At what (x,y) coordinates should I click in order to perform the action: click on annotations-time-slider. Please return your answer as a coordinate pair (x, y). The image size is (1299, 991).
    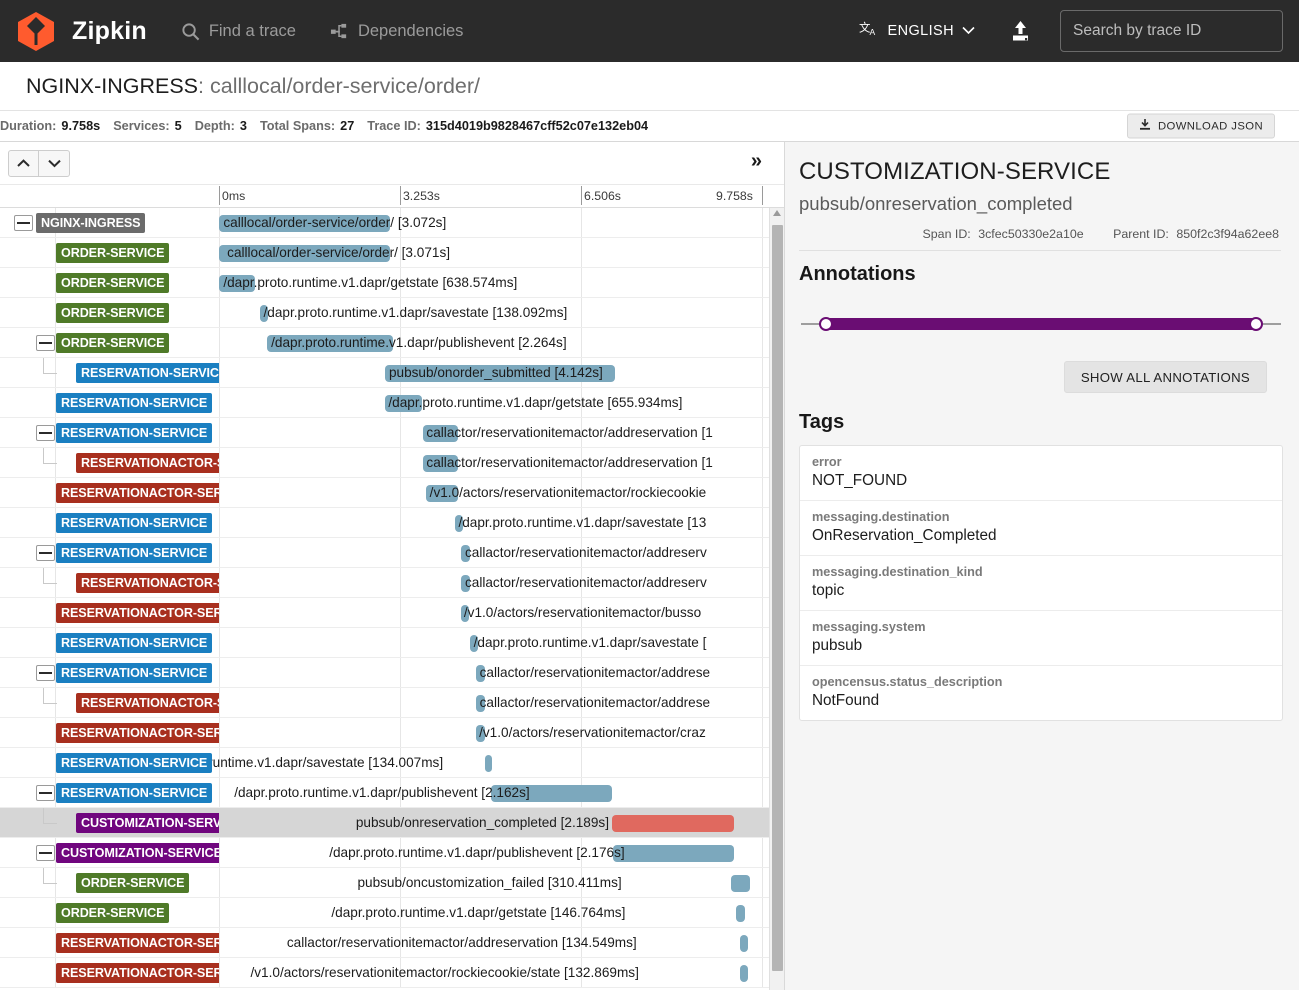
    Looking at the image, I should click on (1041, 324).